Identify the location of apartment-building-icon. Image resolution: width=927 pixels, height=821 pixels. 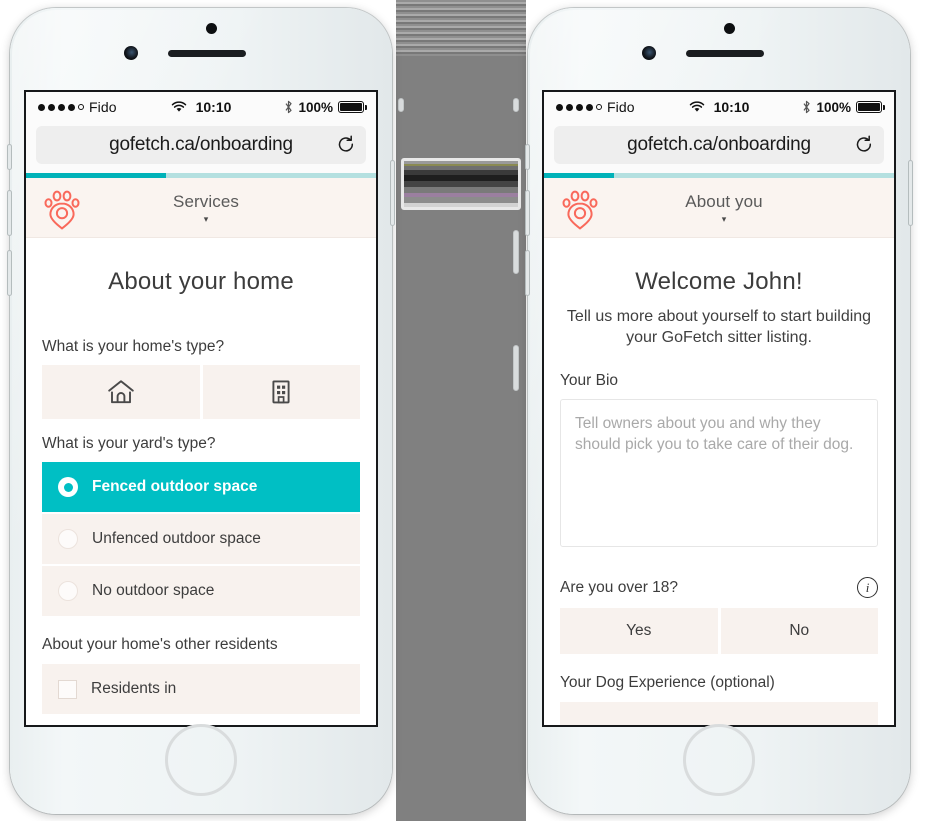
(281, 392).